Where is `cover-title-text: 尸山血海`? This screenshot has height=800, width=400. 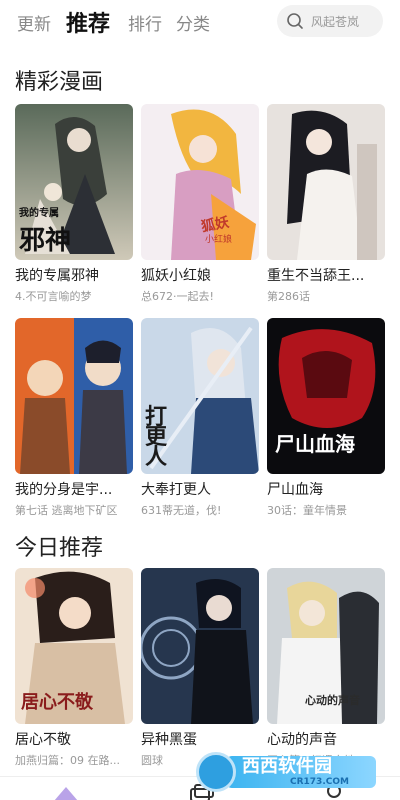 cover-title-text: 尸山血海 is located at coordinates (315, 444).